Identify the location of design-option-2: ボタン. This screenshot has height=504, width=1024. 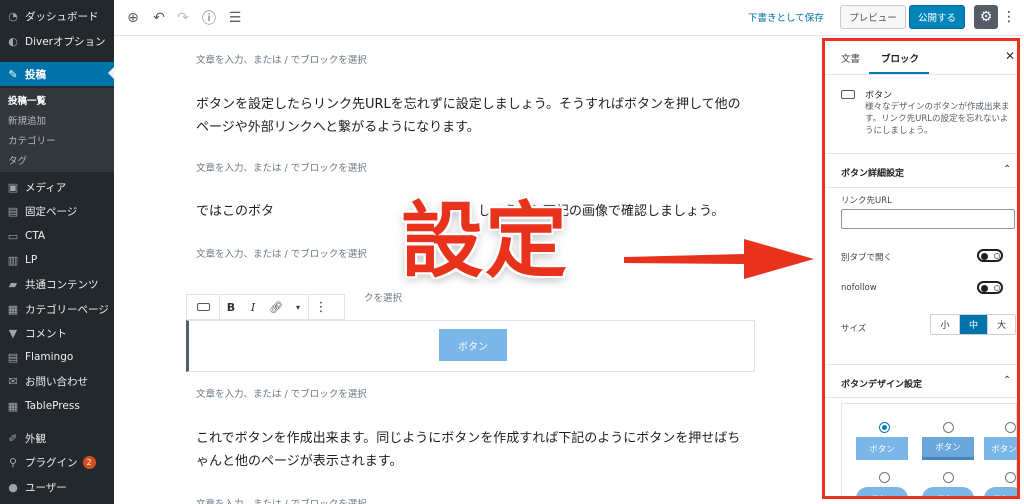
(948, 448).